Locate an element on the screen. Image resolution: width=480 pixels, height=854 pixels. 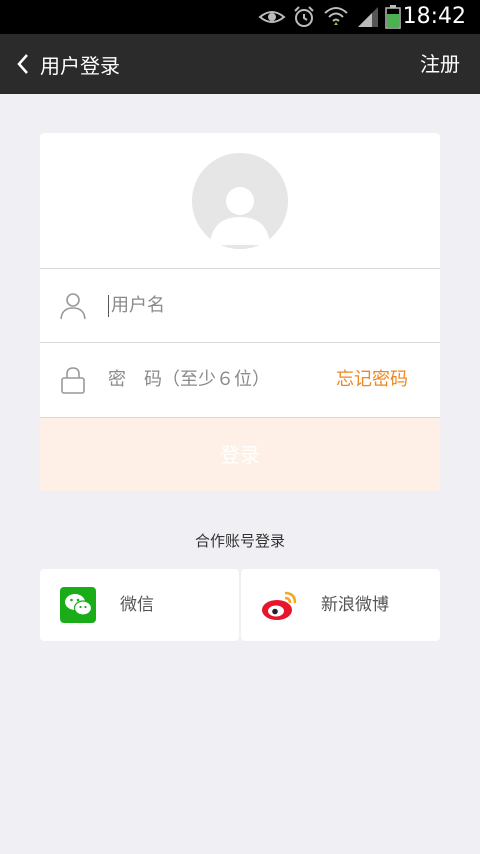
avatar-placeholder-icon is located at coordinates (240, 201).